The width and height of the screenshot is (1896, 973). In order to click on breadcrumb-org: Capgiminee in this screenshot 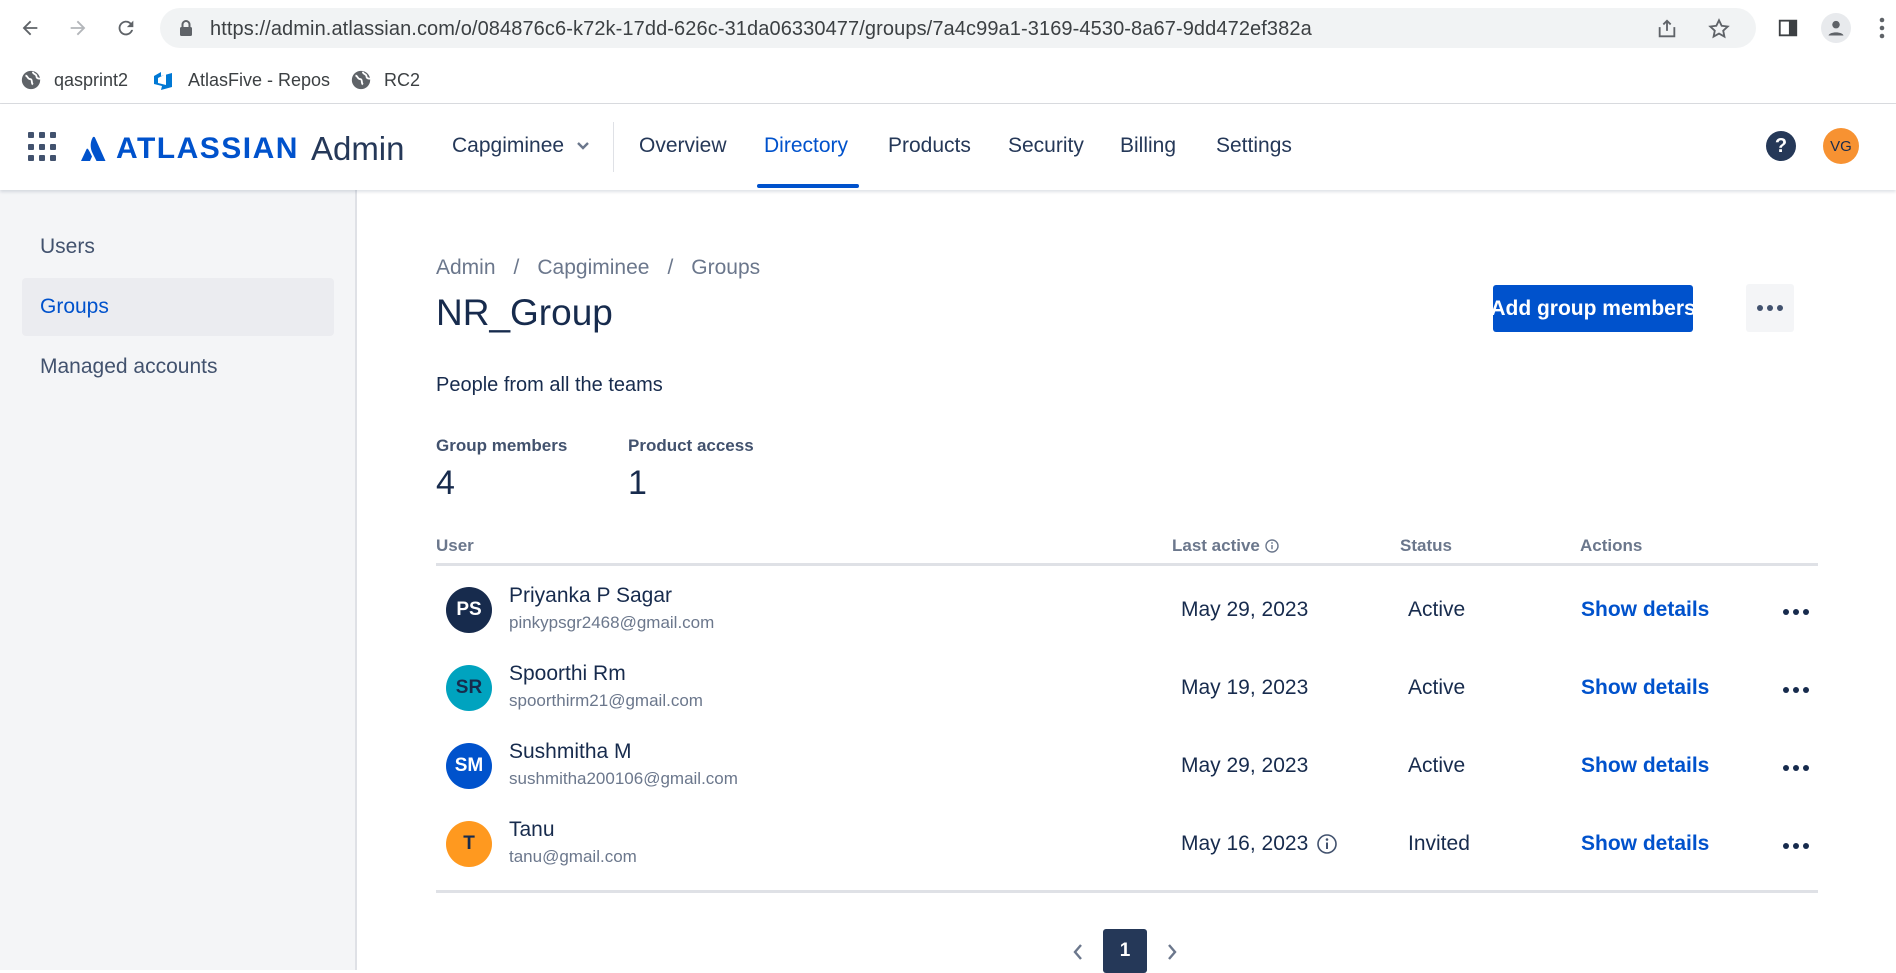, I will do `click(593, 268)`.